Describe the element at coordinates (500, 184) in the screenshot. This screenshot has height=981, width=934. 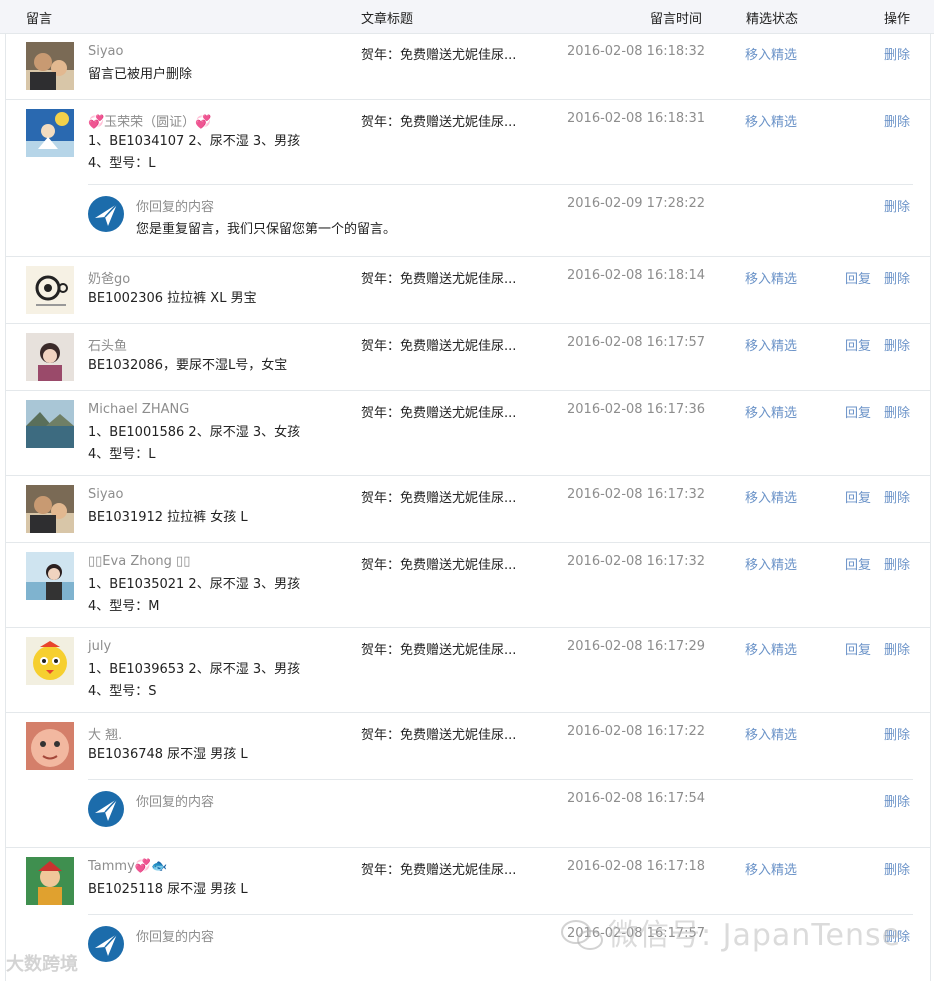
I see `reply-divider` at that location.